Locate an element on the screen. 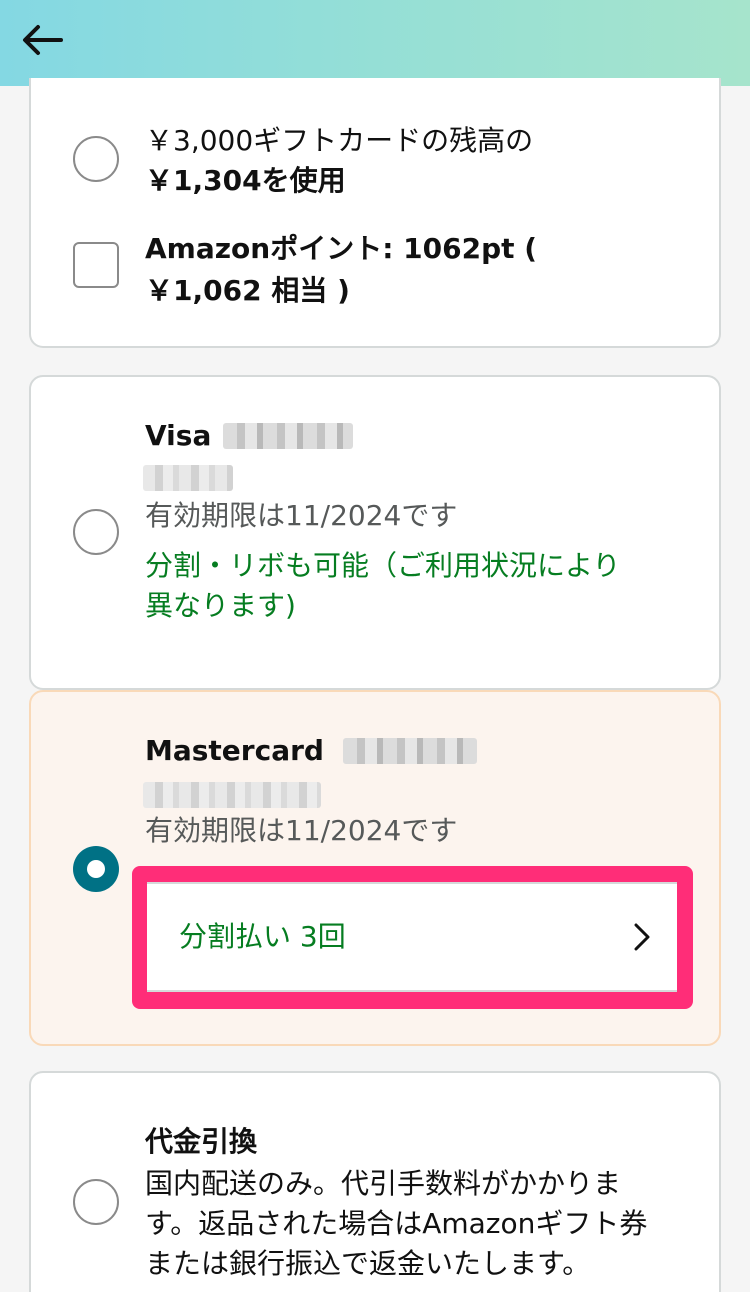 The height and width of the screenshot is (1292, 750). gift-card-use-amount: ￥1,304を使用 is located at coordinates (245, 180).